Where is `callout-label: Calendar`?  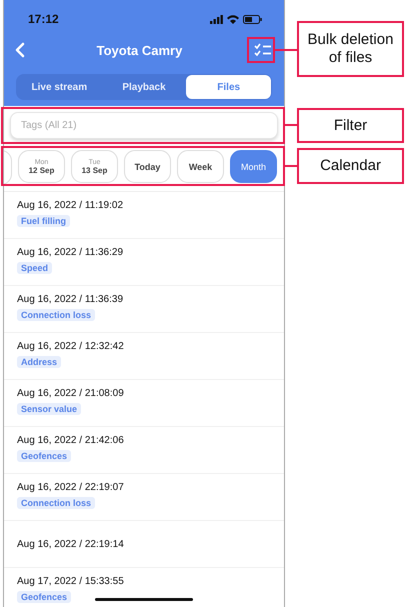
callout-label: Calendar is located at coordinates (350, 166).